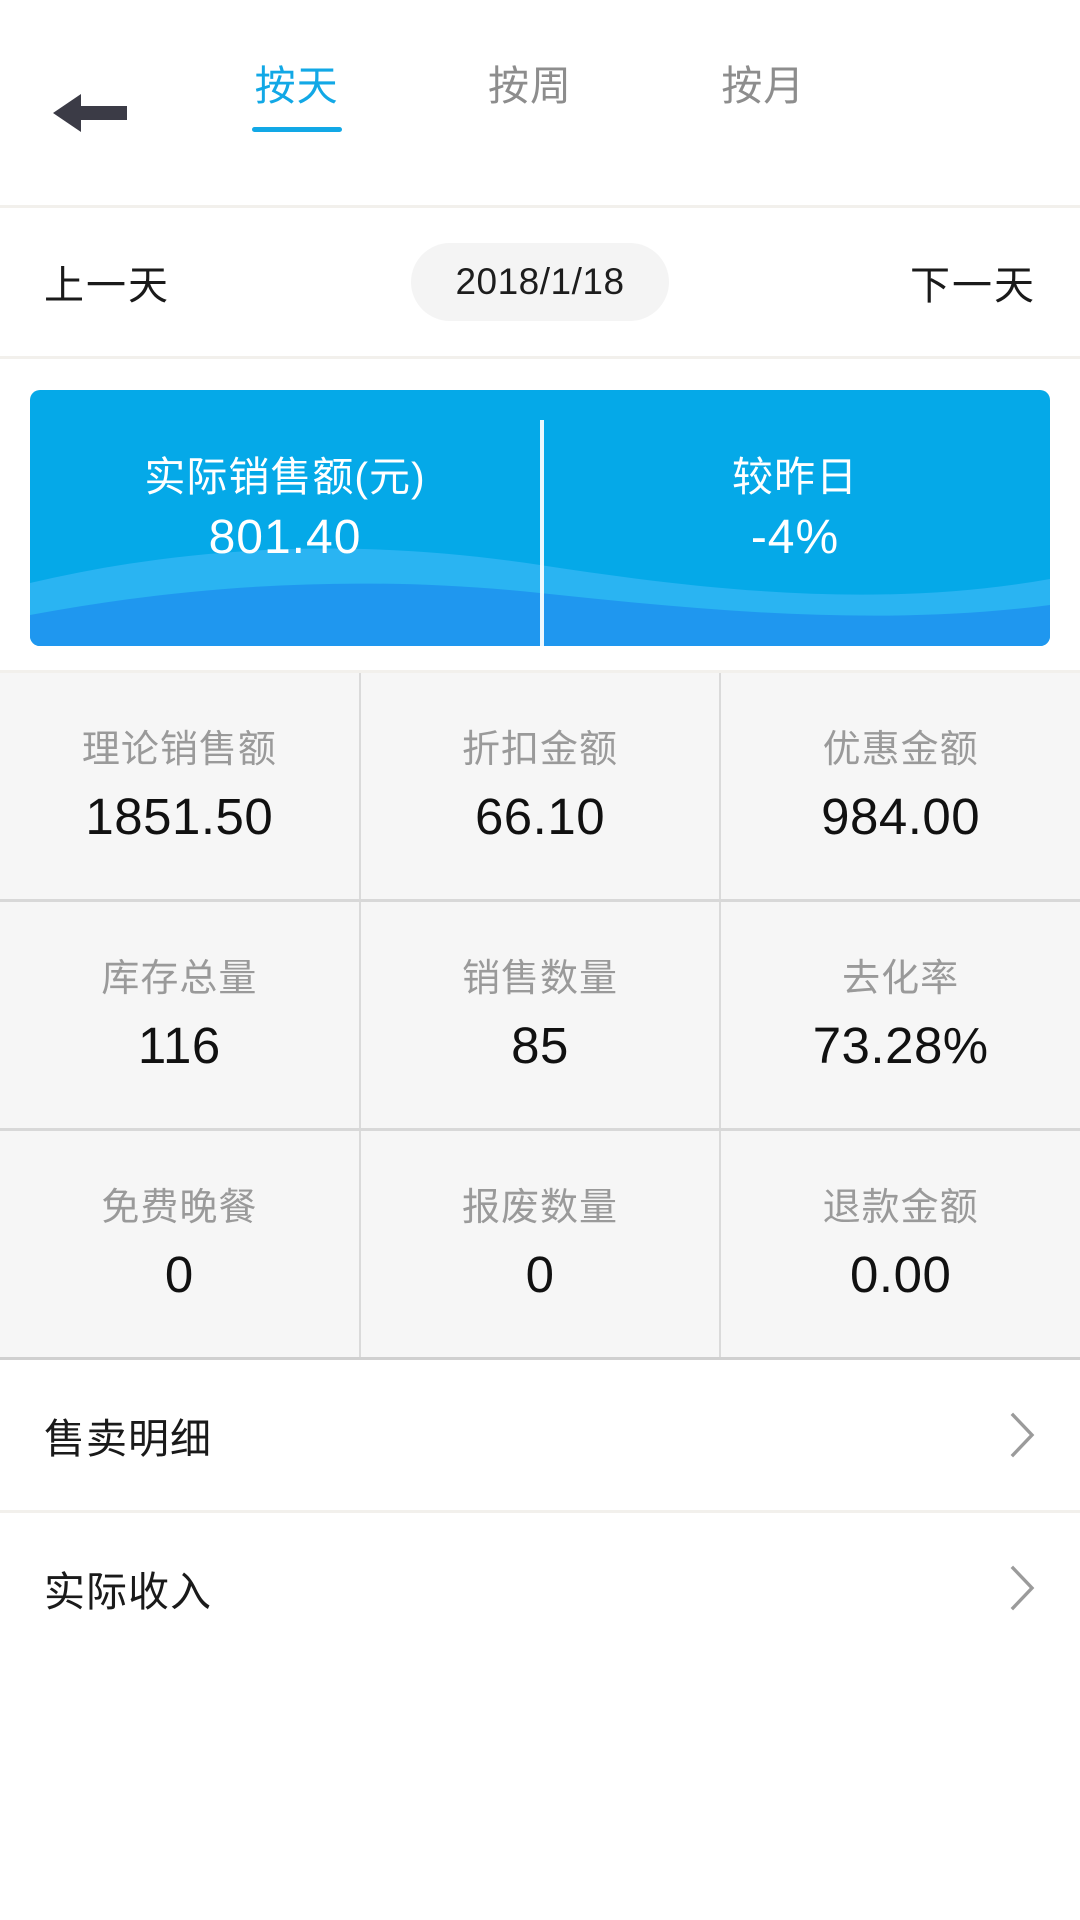 Image resolution: width=1080 pixels, height=1920 pixels. I want to click on tab-list: 按天 按周 按月, so click(530, 89).